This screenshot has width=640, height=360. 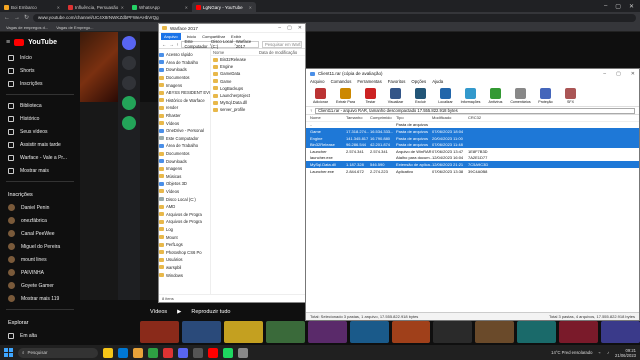 I want to click on tree-item: Disco Local (C:), so click(x=184, y=199).